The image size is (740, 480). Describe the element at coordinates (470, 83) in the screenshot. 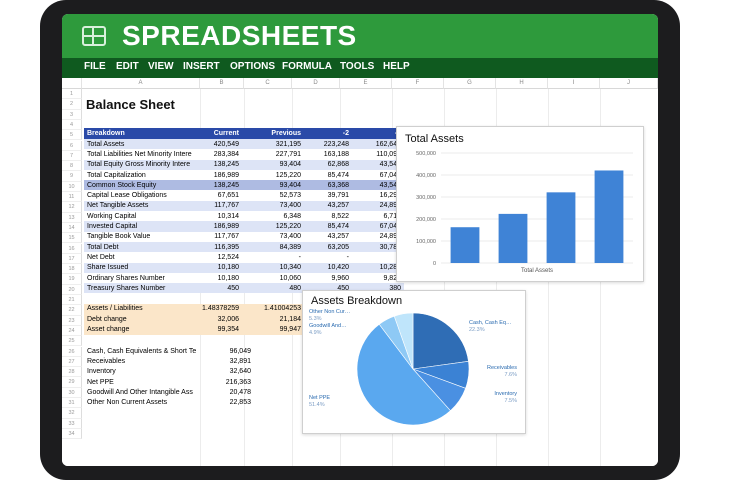

I see `column-header-g: G` at that location.